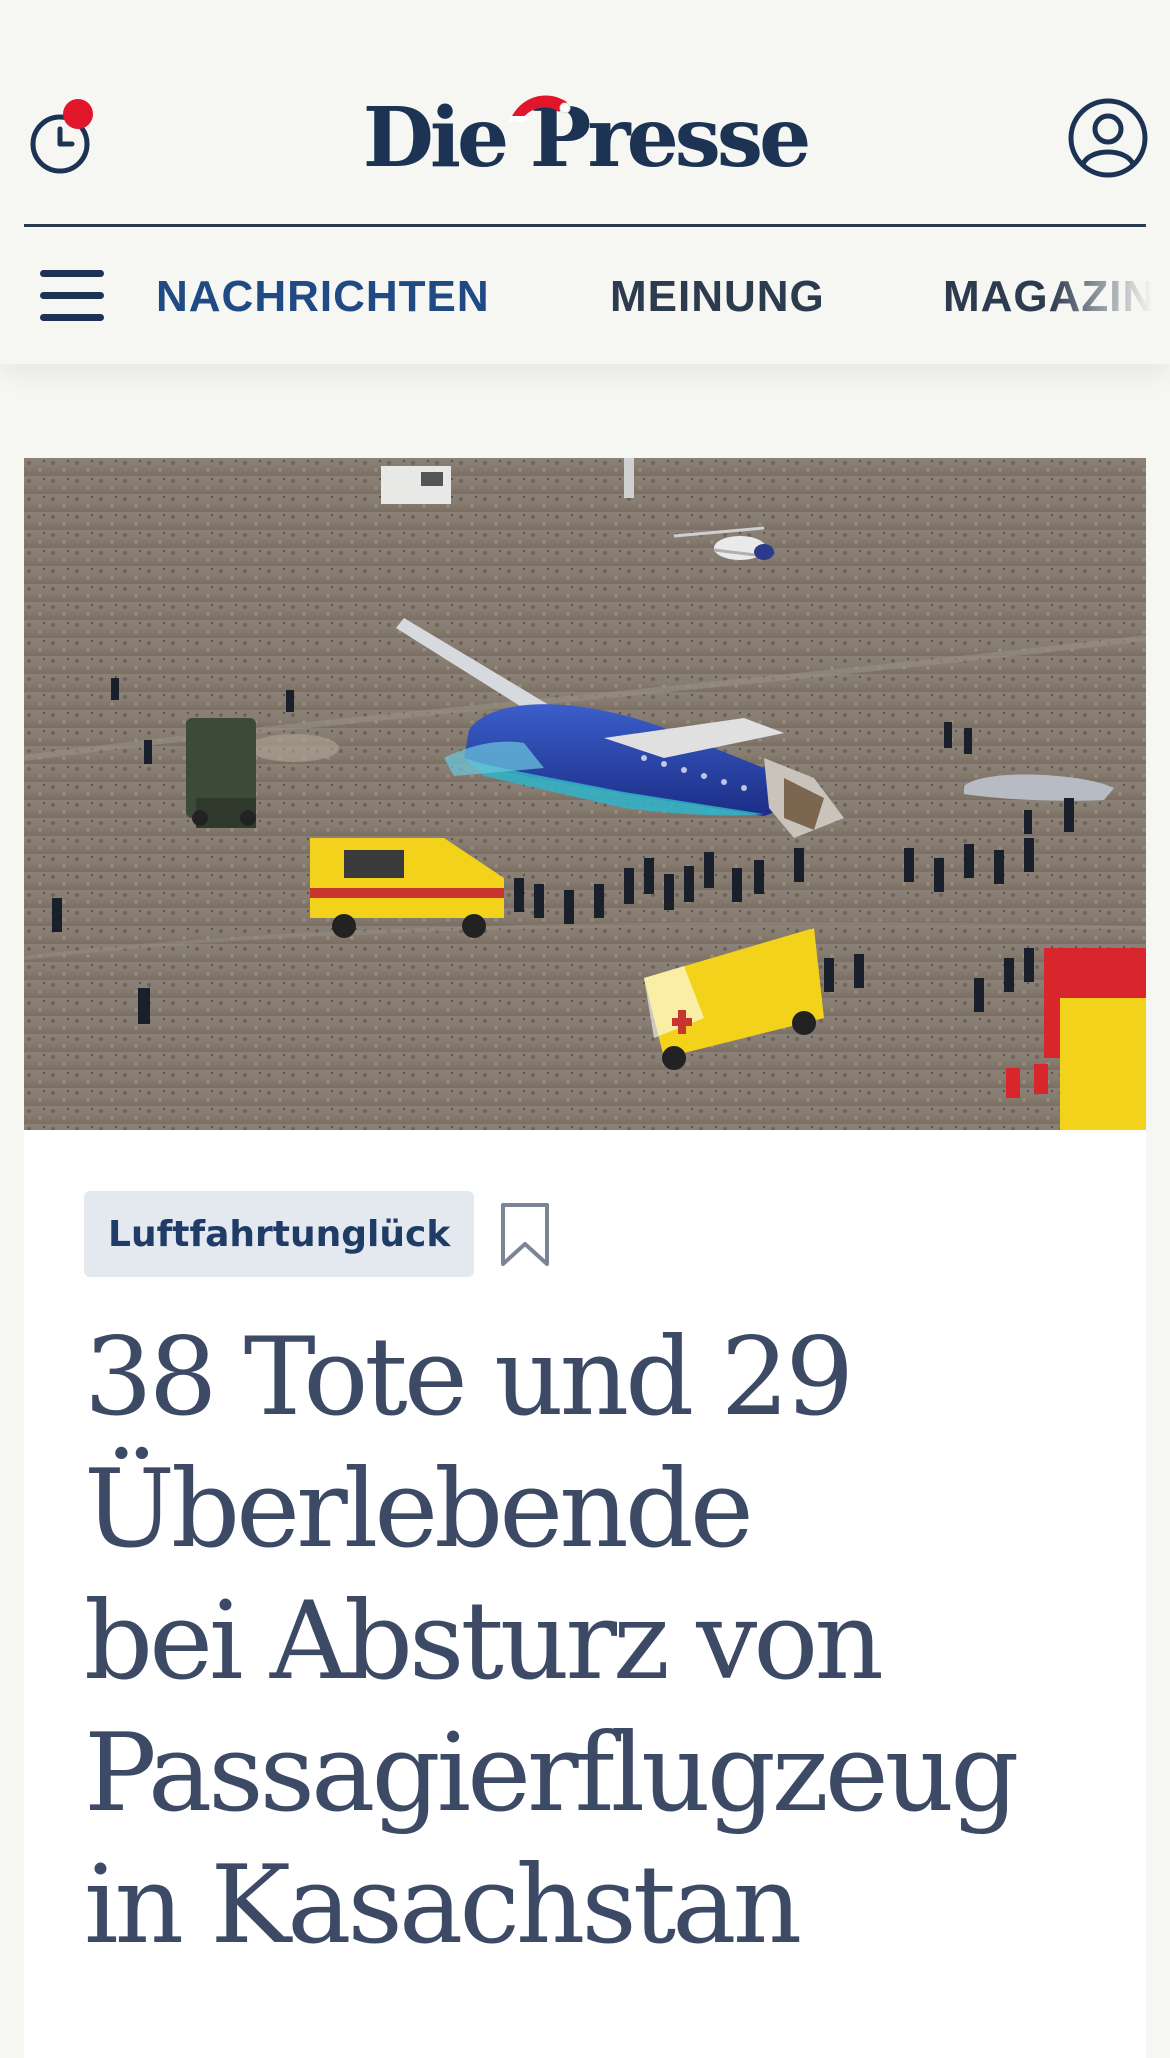 The height and width of the screenshot is (2058, 1170). I want to click on nav-item-meinung: MEINUNG, so click(717, 297).